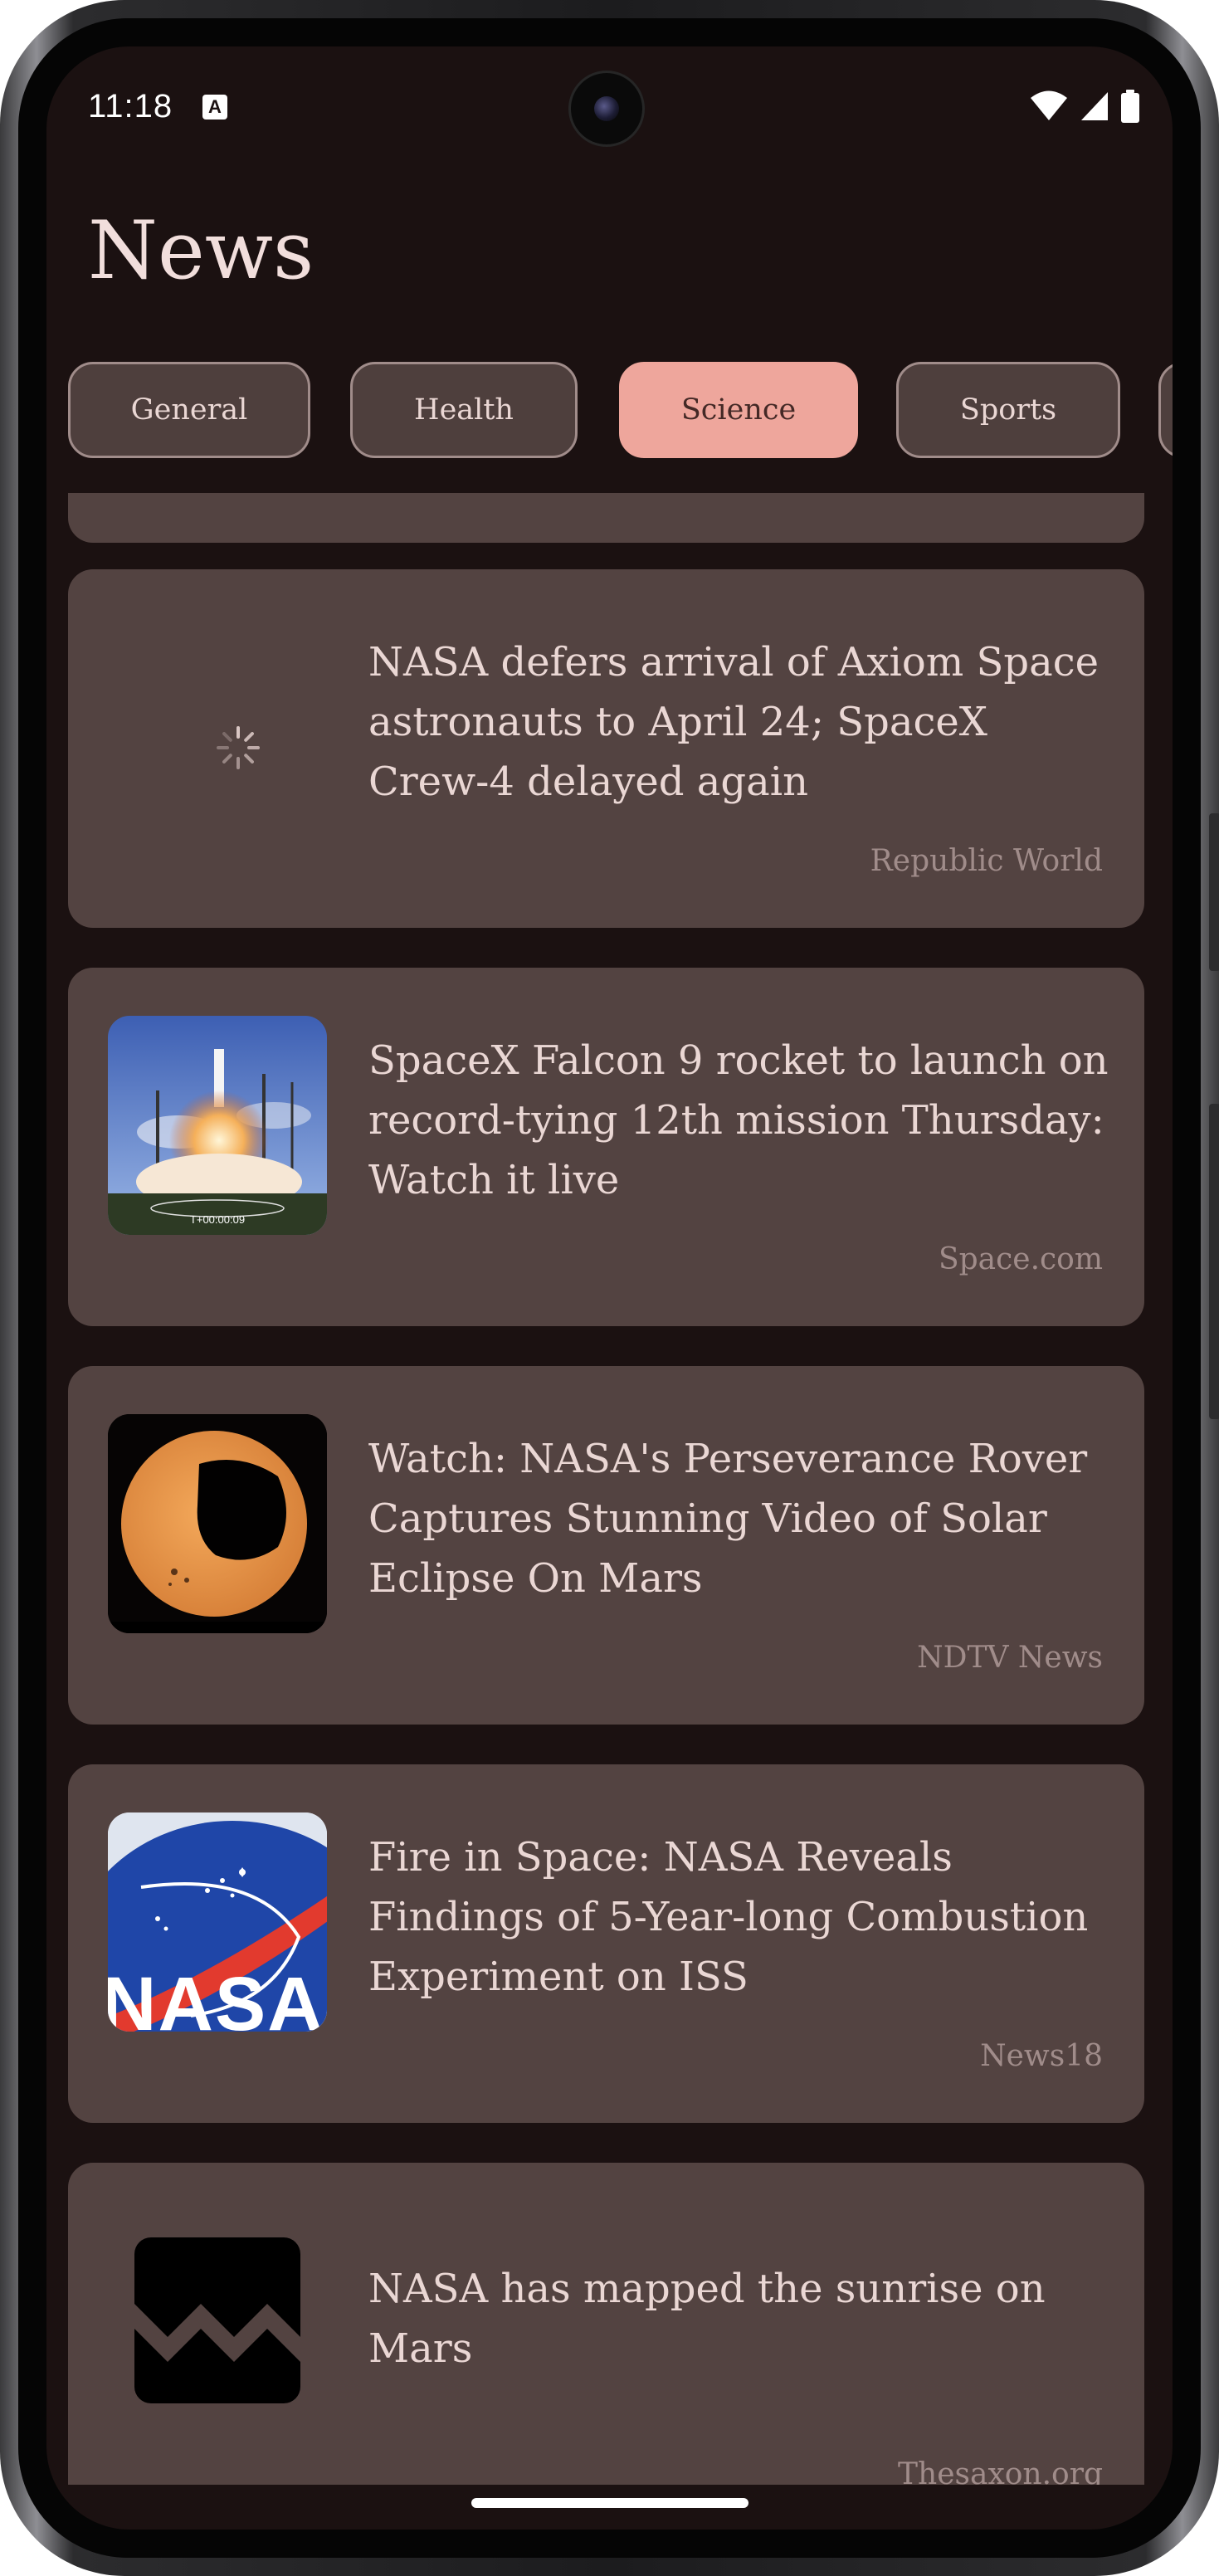 This screenshot has width=1219, height=2576. What do you see at coordinates (218, 1524) in the screenshot?
I see `solar-eclipse-thumbnail` at bounding box center [218, 1524].